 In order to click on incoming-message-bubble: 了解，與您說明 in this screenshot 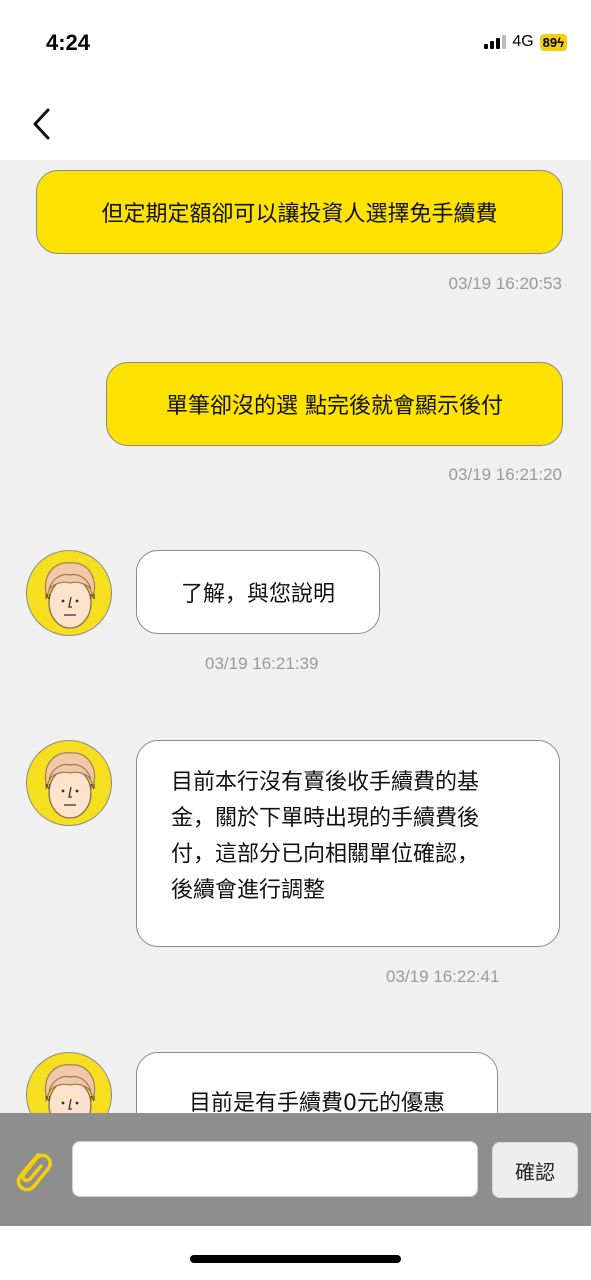, I will do `click(258, 592)`.